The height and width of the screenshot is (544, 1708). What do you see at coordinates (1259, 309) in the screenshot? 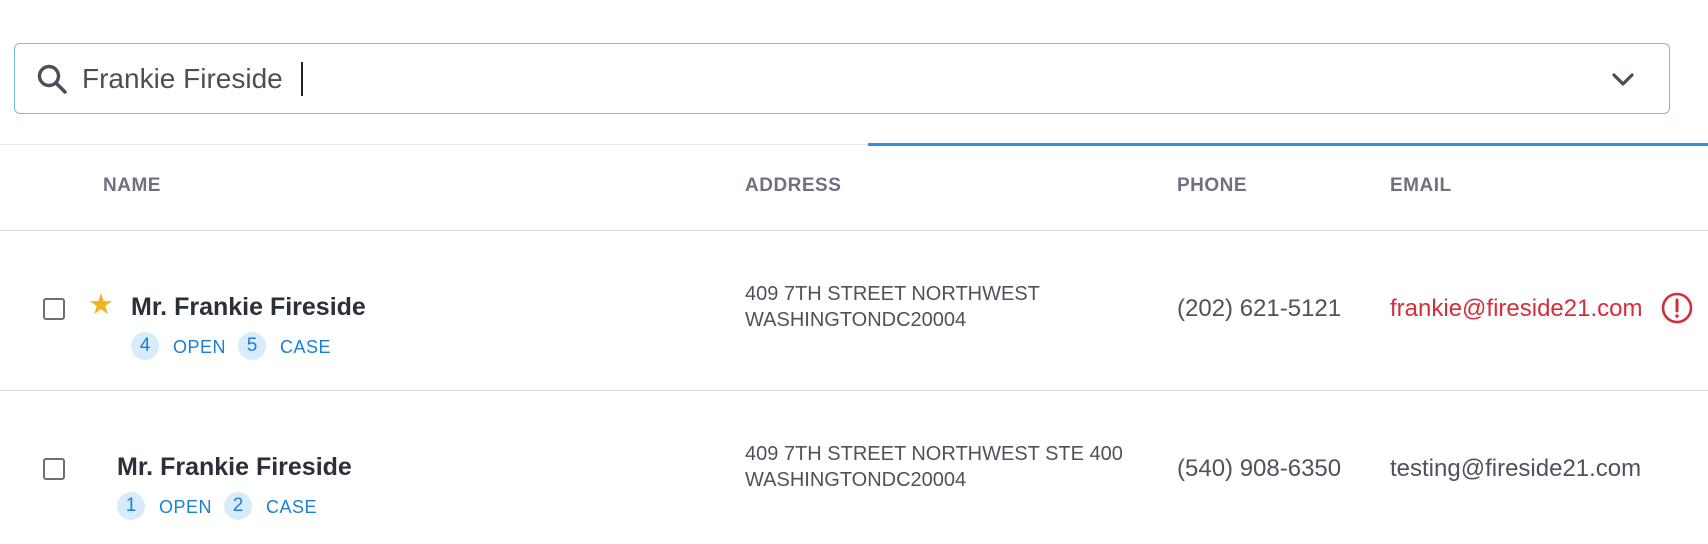
I see `phone-number: (202) 621-5121` at bounding box center [1259, 309].